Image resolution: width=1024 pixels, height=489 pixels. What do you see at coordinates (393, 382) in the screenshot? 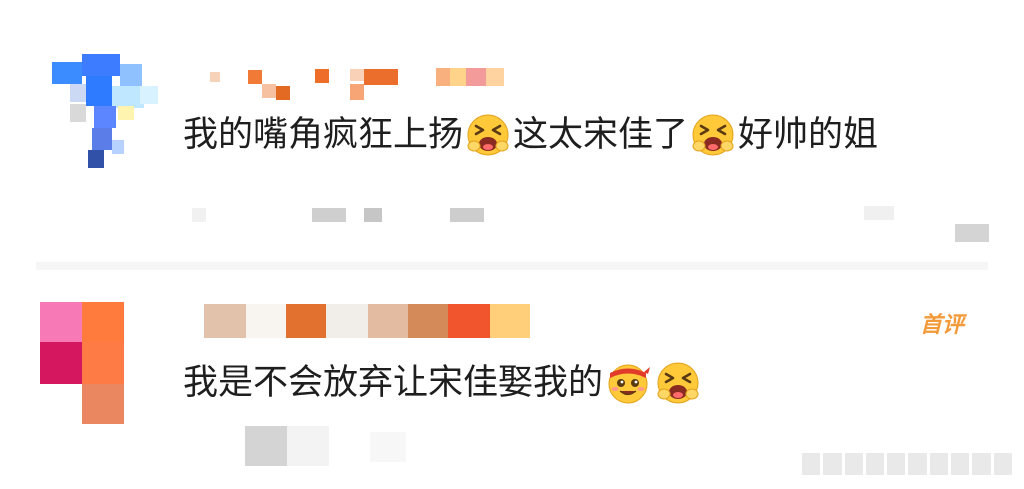
I see `comment-text-part: 我是不会放弃让宋佳娶我的` at bounding box center [393, 382].